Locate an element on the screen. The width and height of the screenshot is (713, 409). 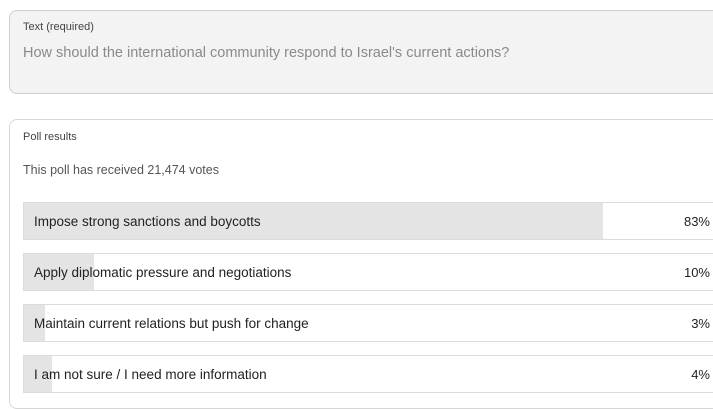
poll-option-percent: 4% is located at coordinates (700, 374).